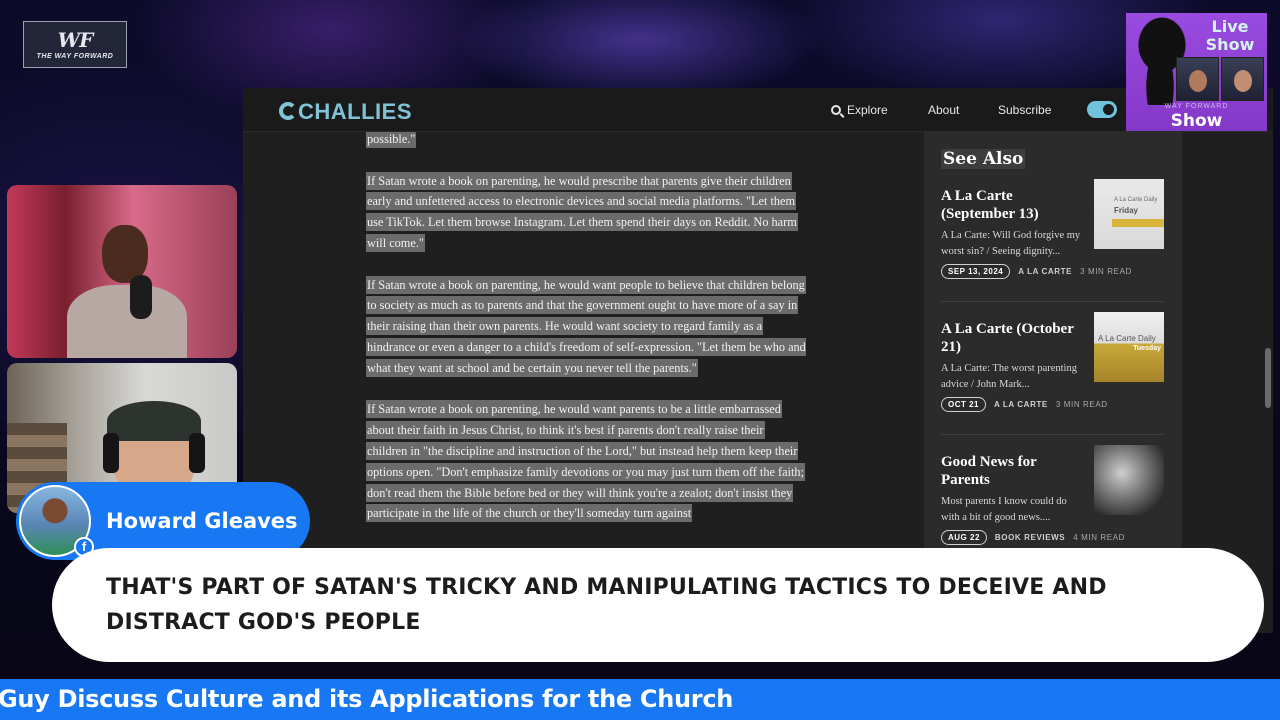  What do you see at coordinates (1138, 223) in the screenshot?
I see `thumb-accent-bar` at bounding box center [1138, 223].